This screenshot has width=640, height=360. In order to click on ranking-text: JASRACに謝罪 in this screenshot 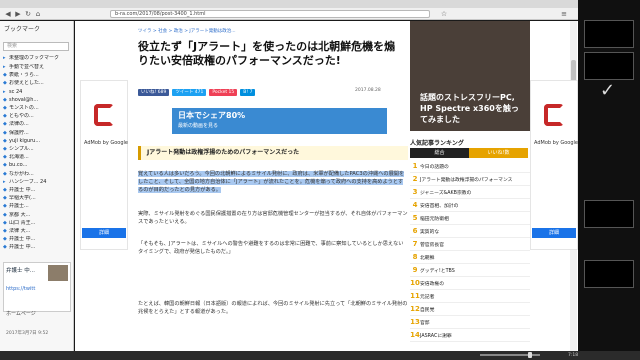, I will do `click(436, 336)`.